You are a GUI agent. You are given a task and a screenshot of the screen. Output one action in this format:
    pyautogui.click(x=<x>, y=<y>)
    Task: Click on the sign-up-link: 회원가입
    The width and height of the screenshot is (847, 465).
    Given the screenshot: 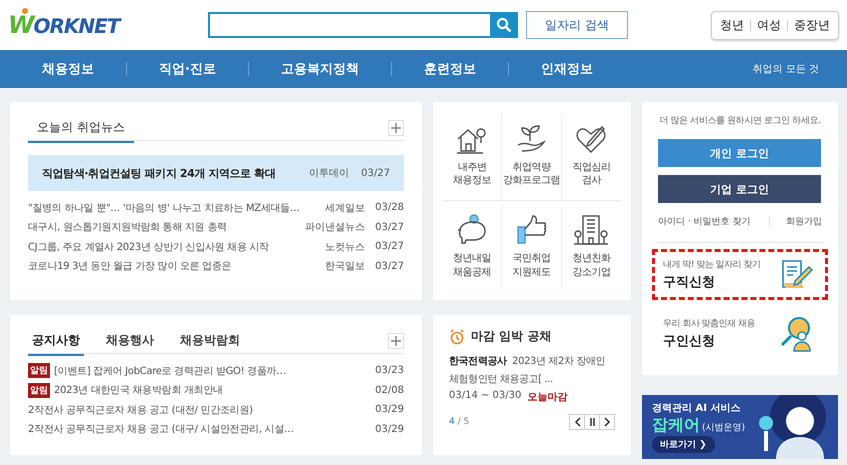 What is the action you would take?
    pyautogui.click(x=804, y=221)
    